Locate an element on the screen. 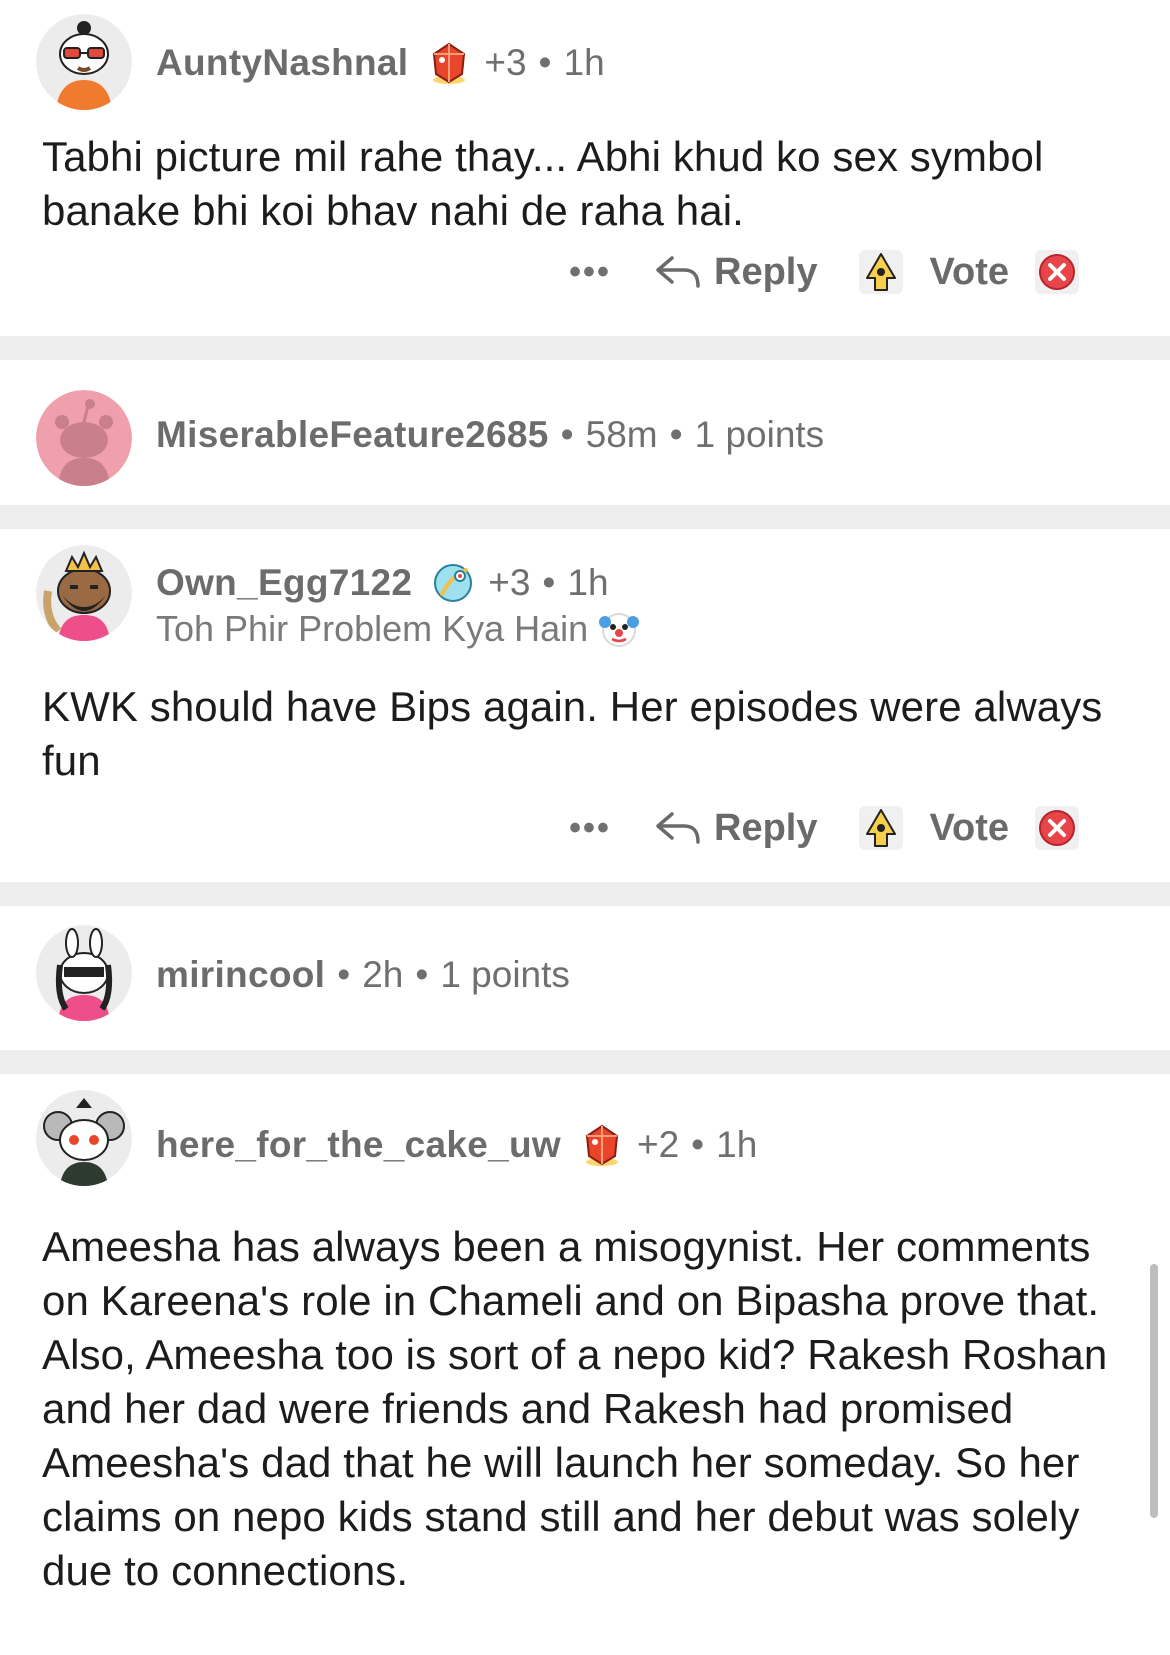 The image size is (1170, 1655). collapsed-comment-meta: MiserableFeature2685 • 58m • 1 points is located at coordinates (490, 435).